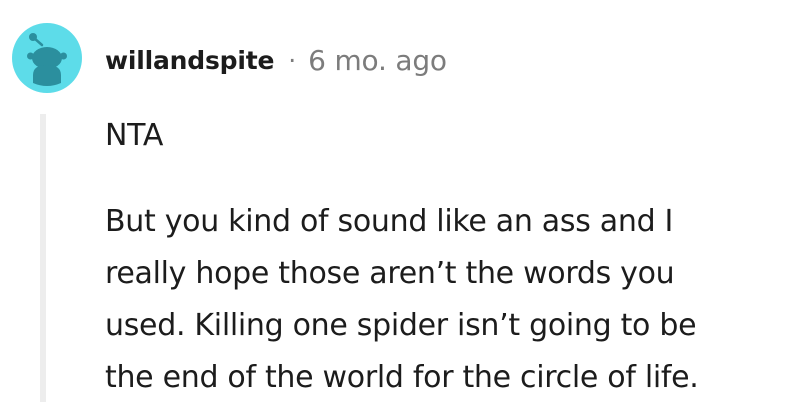 This screenshot has width=806, height=404. Describe the element at coordinates (390, 273) in the screenshot. I see `comment-text-line: really hope those aren’t the words you` at that location.